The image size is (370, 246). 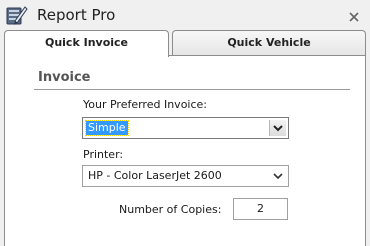 I want to click on title-bar: Report Pro, so click(x=185, y=15).